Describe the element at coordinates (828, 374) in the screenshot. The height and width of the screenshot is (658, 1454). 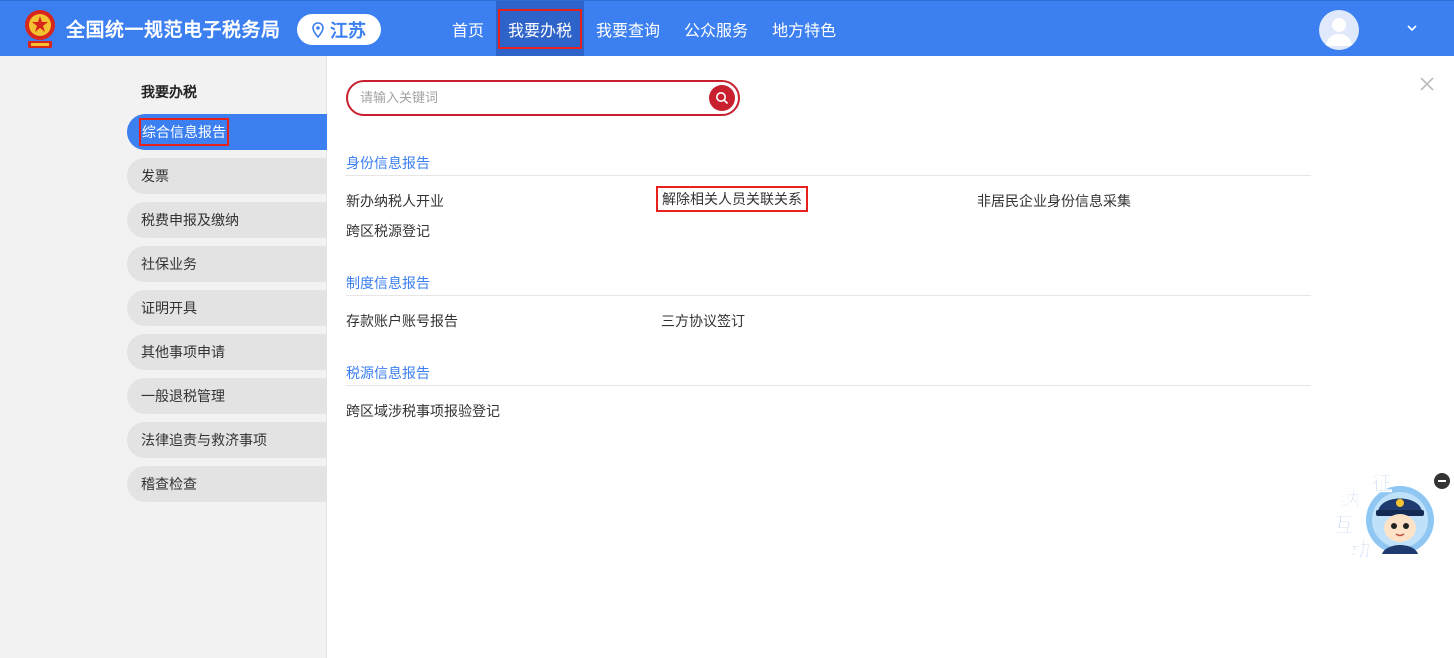
I see `section-title: 税源信息报告` at that location.